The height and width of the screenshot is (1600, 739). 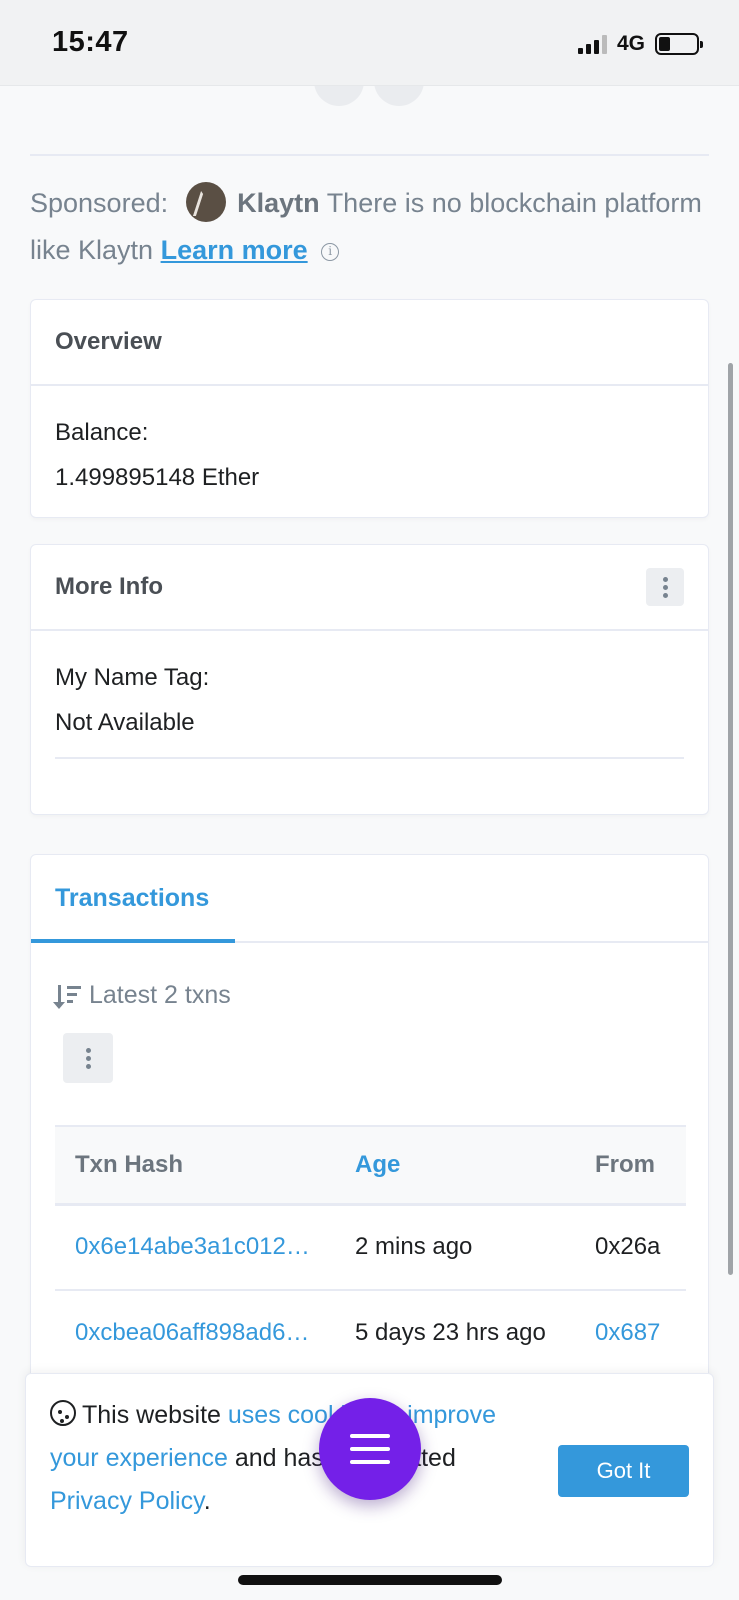 I want to click on overview-body: Balance: 1.499895148 Ether, so click(x=369, y=455).